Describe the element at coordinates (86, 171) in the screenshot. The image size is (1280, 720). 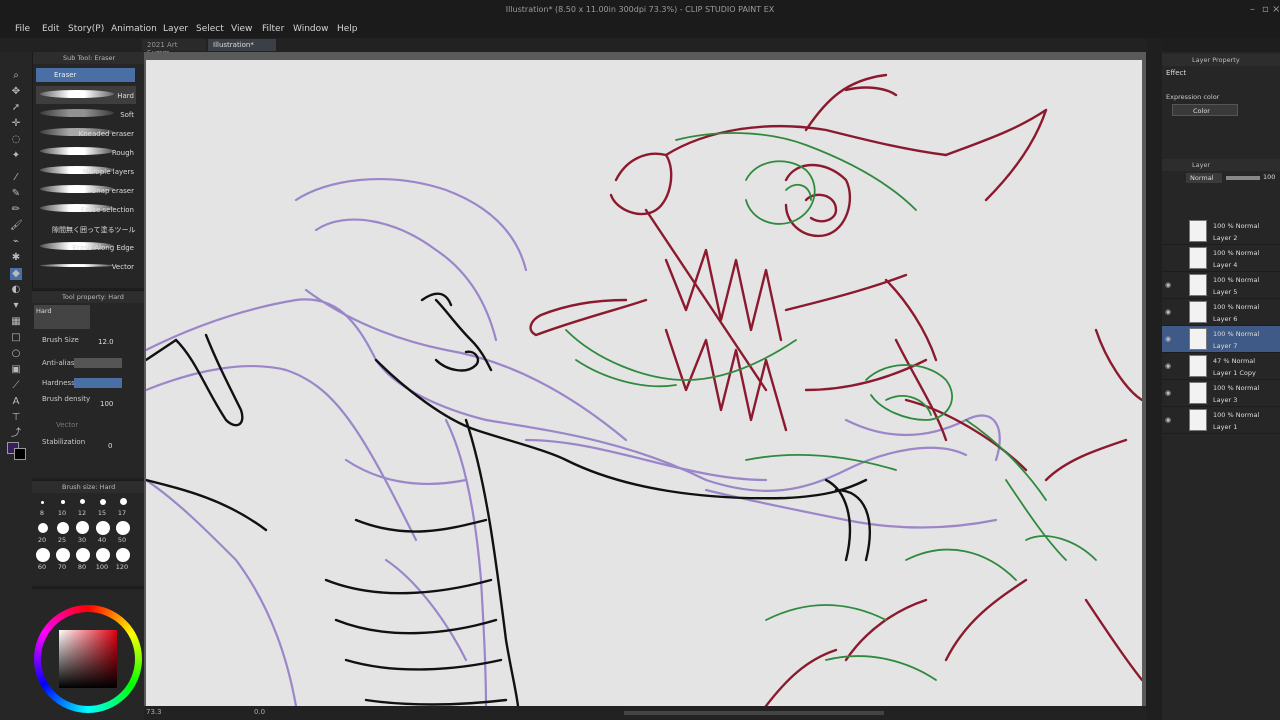
I see `subtool-multiple-layers: Multiple layers` at that location.